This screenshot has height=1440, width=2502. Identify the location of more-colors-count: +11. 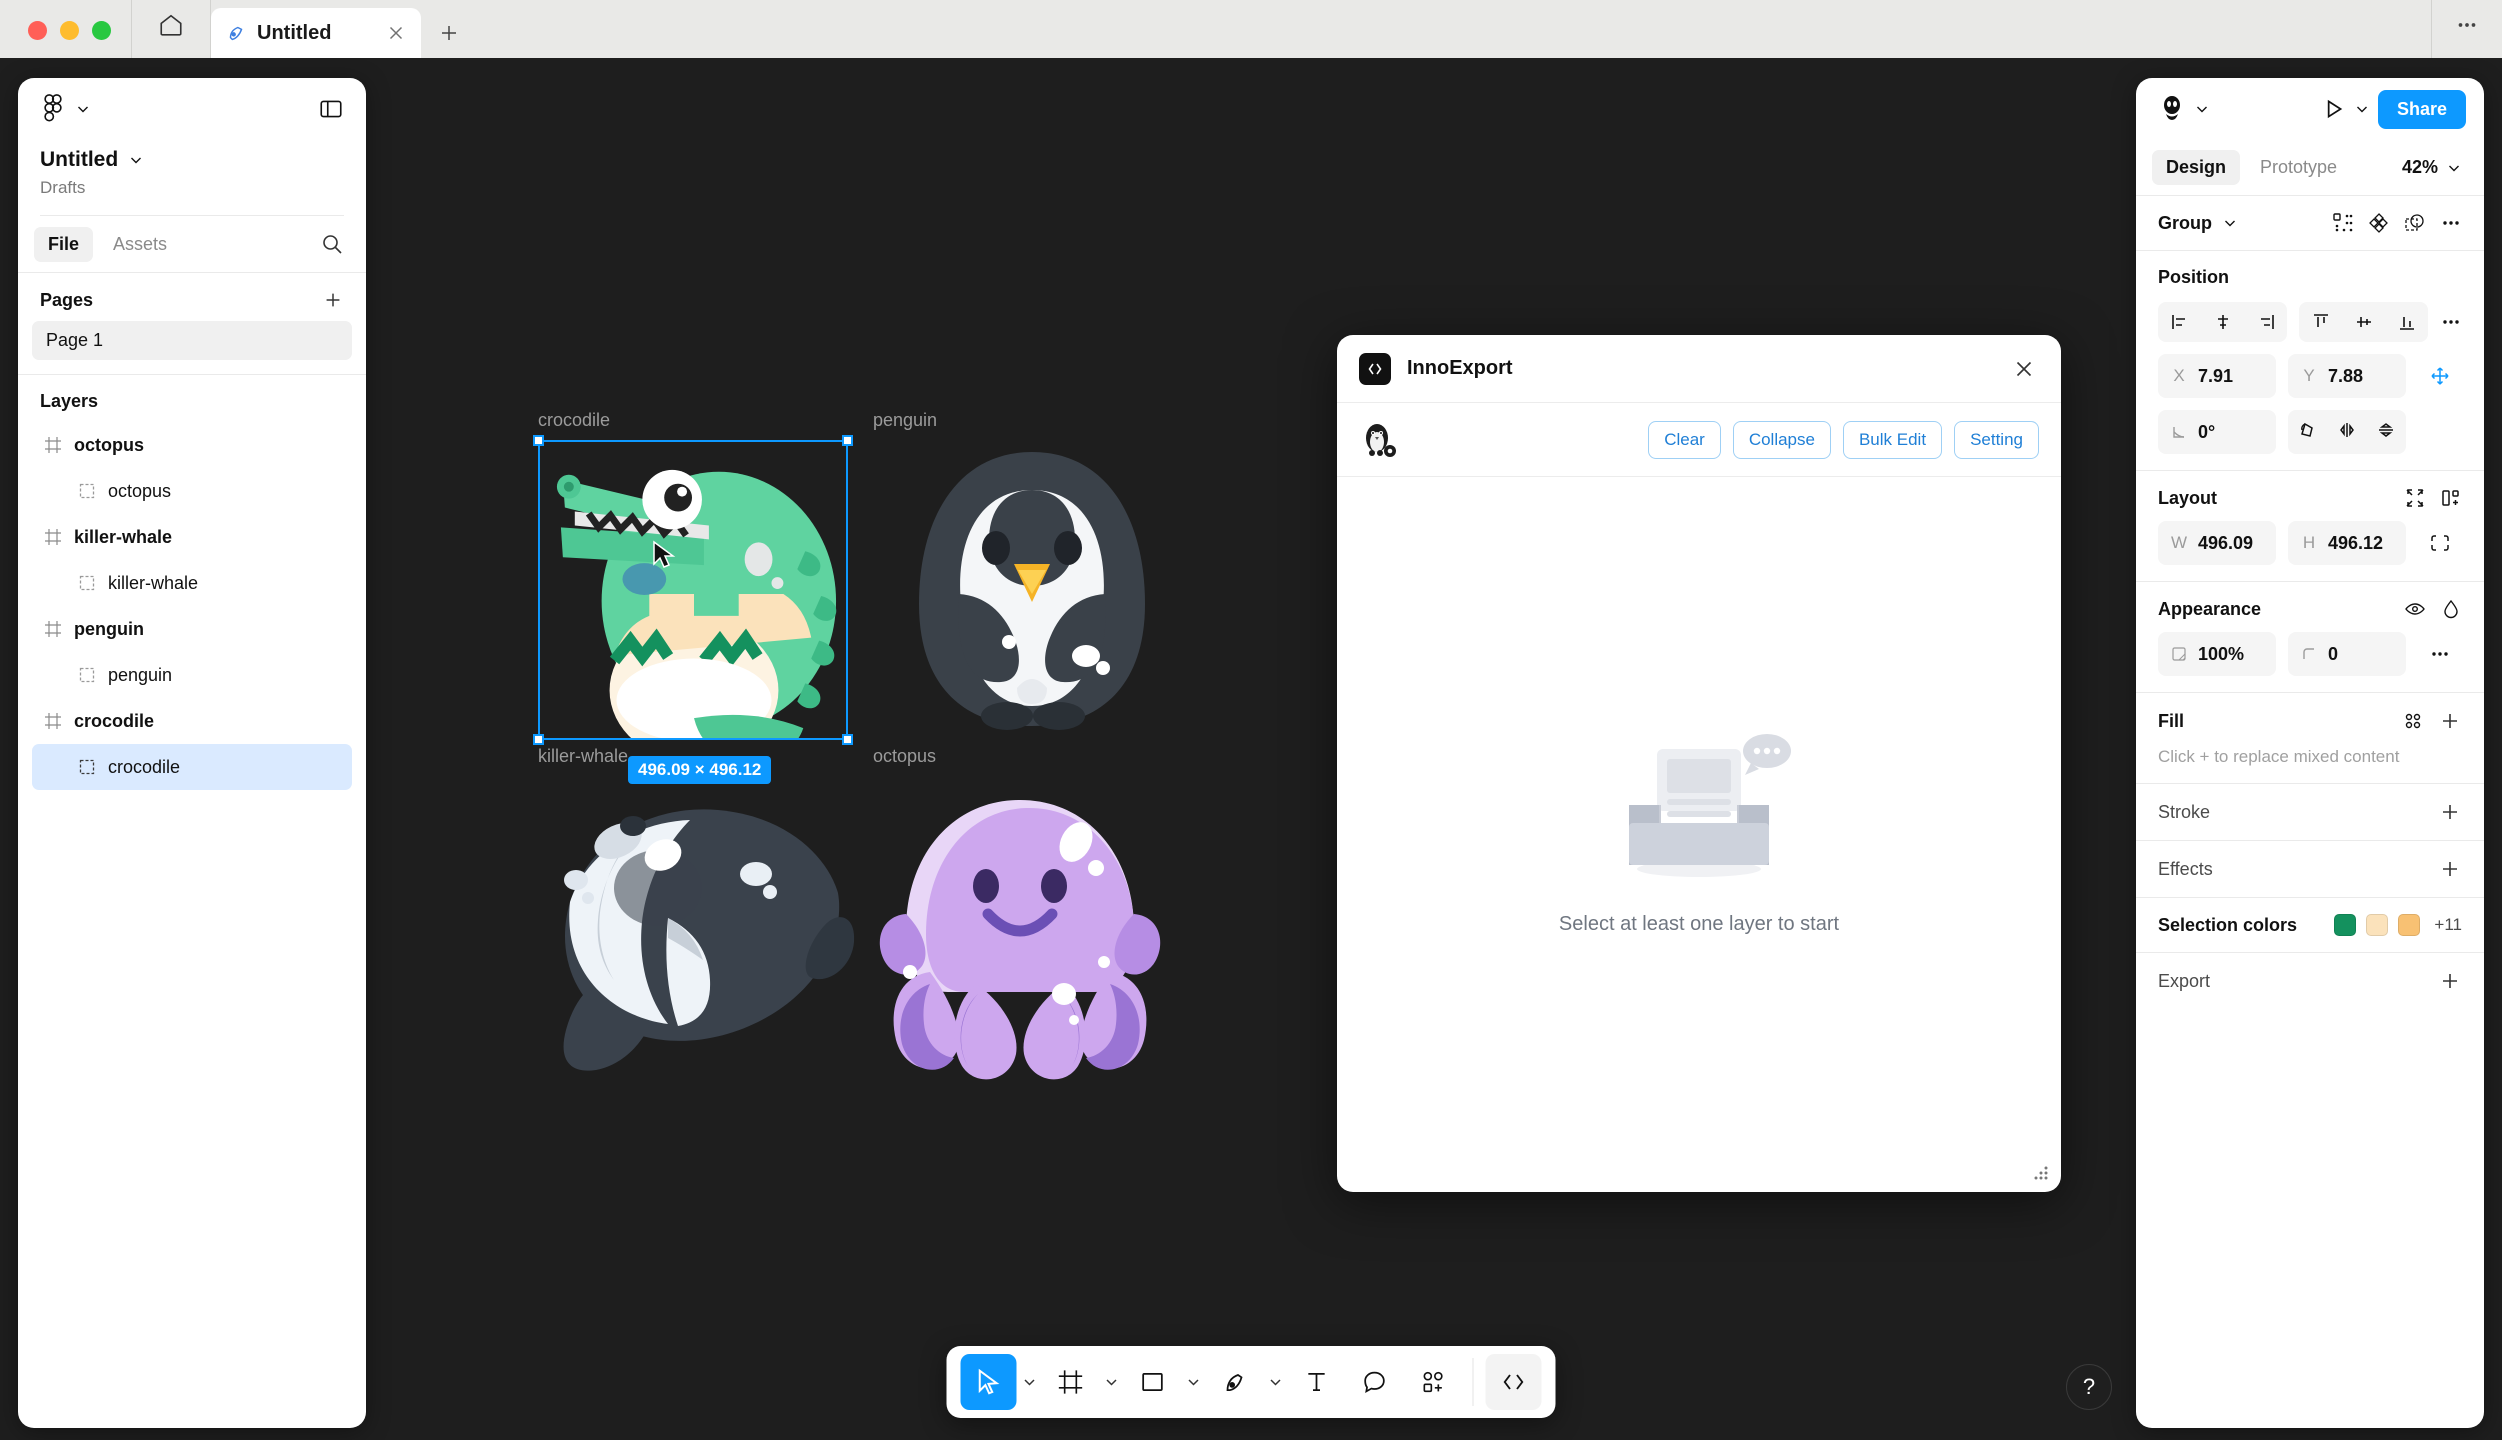
(2448, 925).